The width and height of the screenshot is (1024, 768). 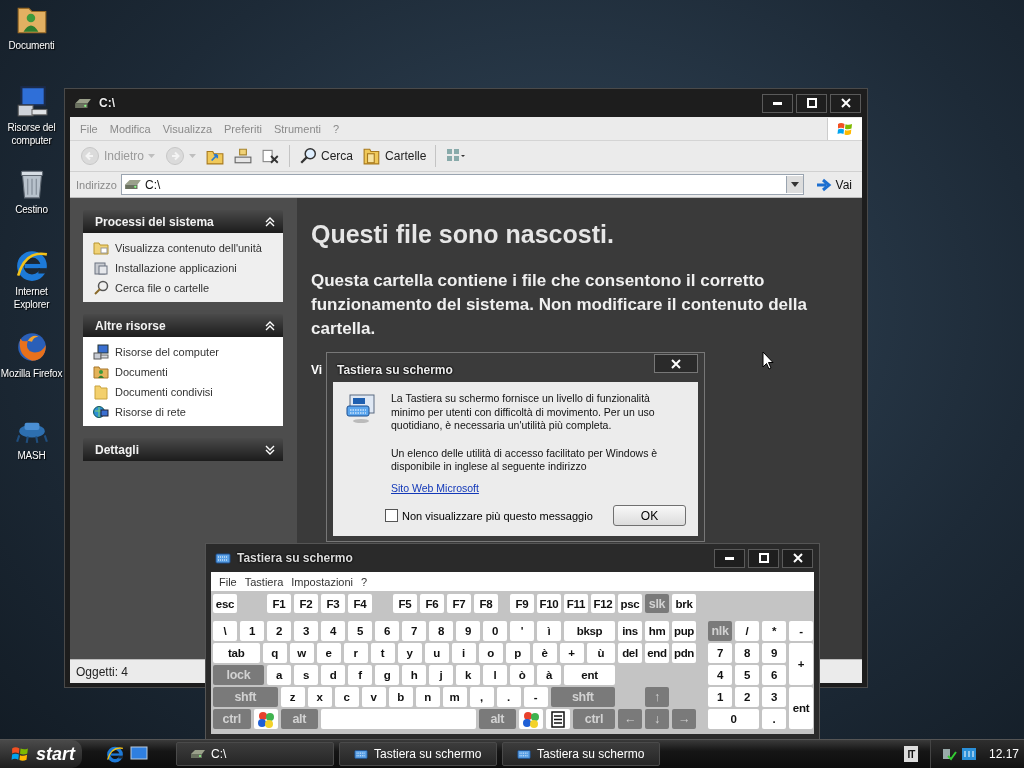 What do you see at coordinates (355, 653) in the screenshot?
I see `keyboard-key: r` at bounding box center [355, 653].